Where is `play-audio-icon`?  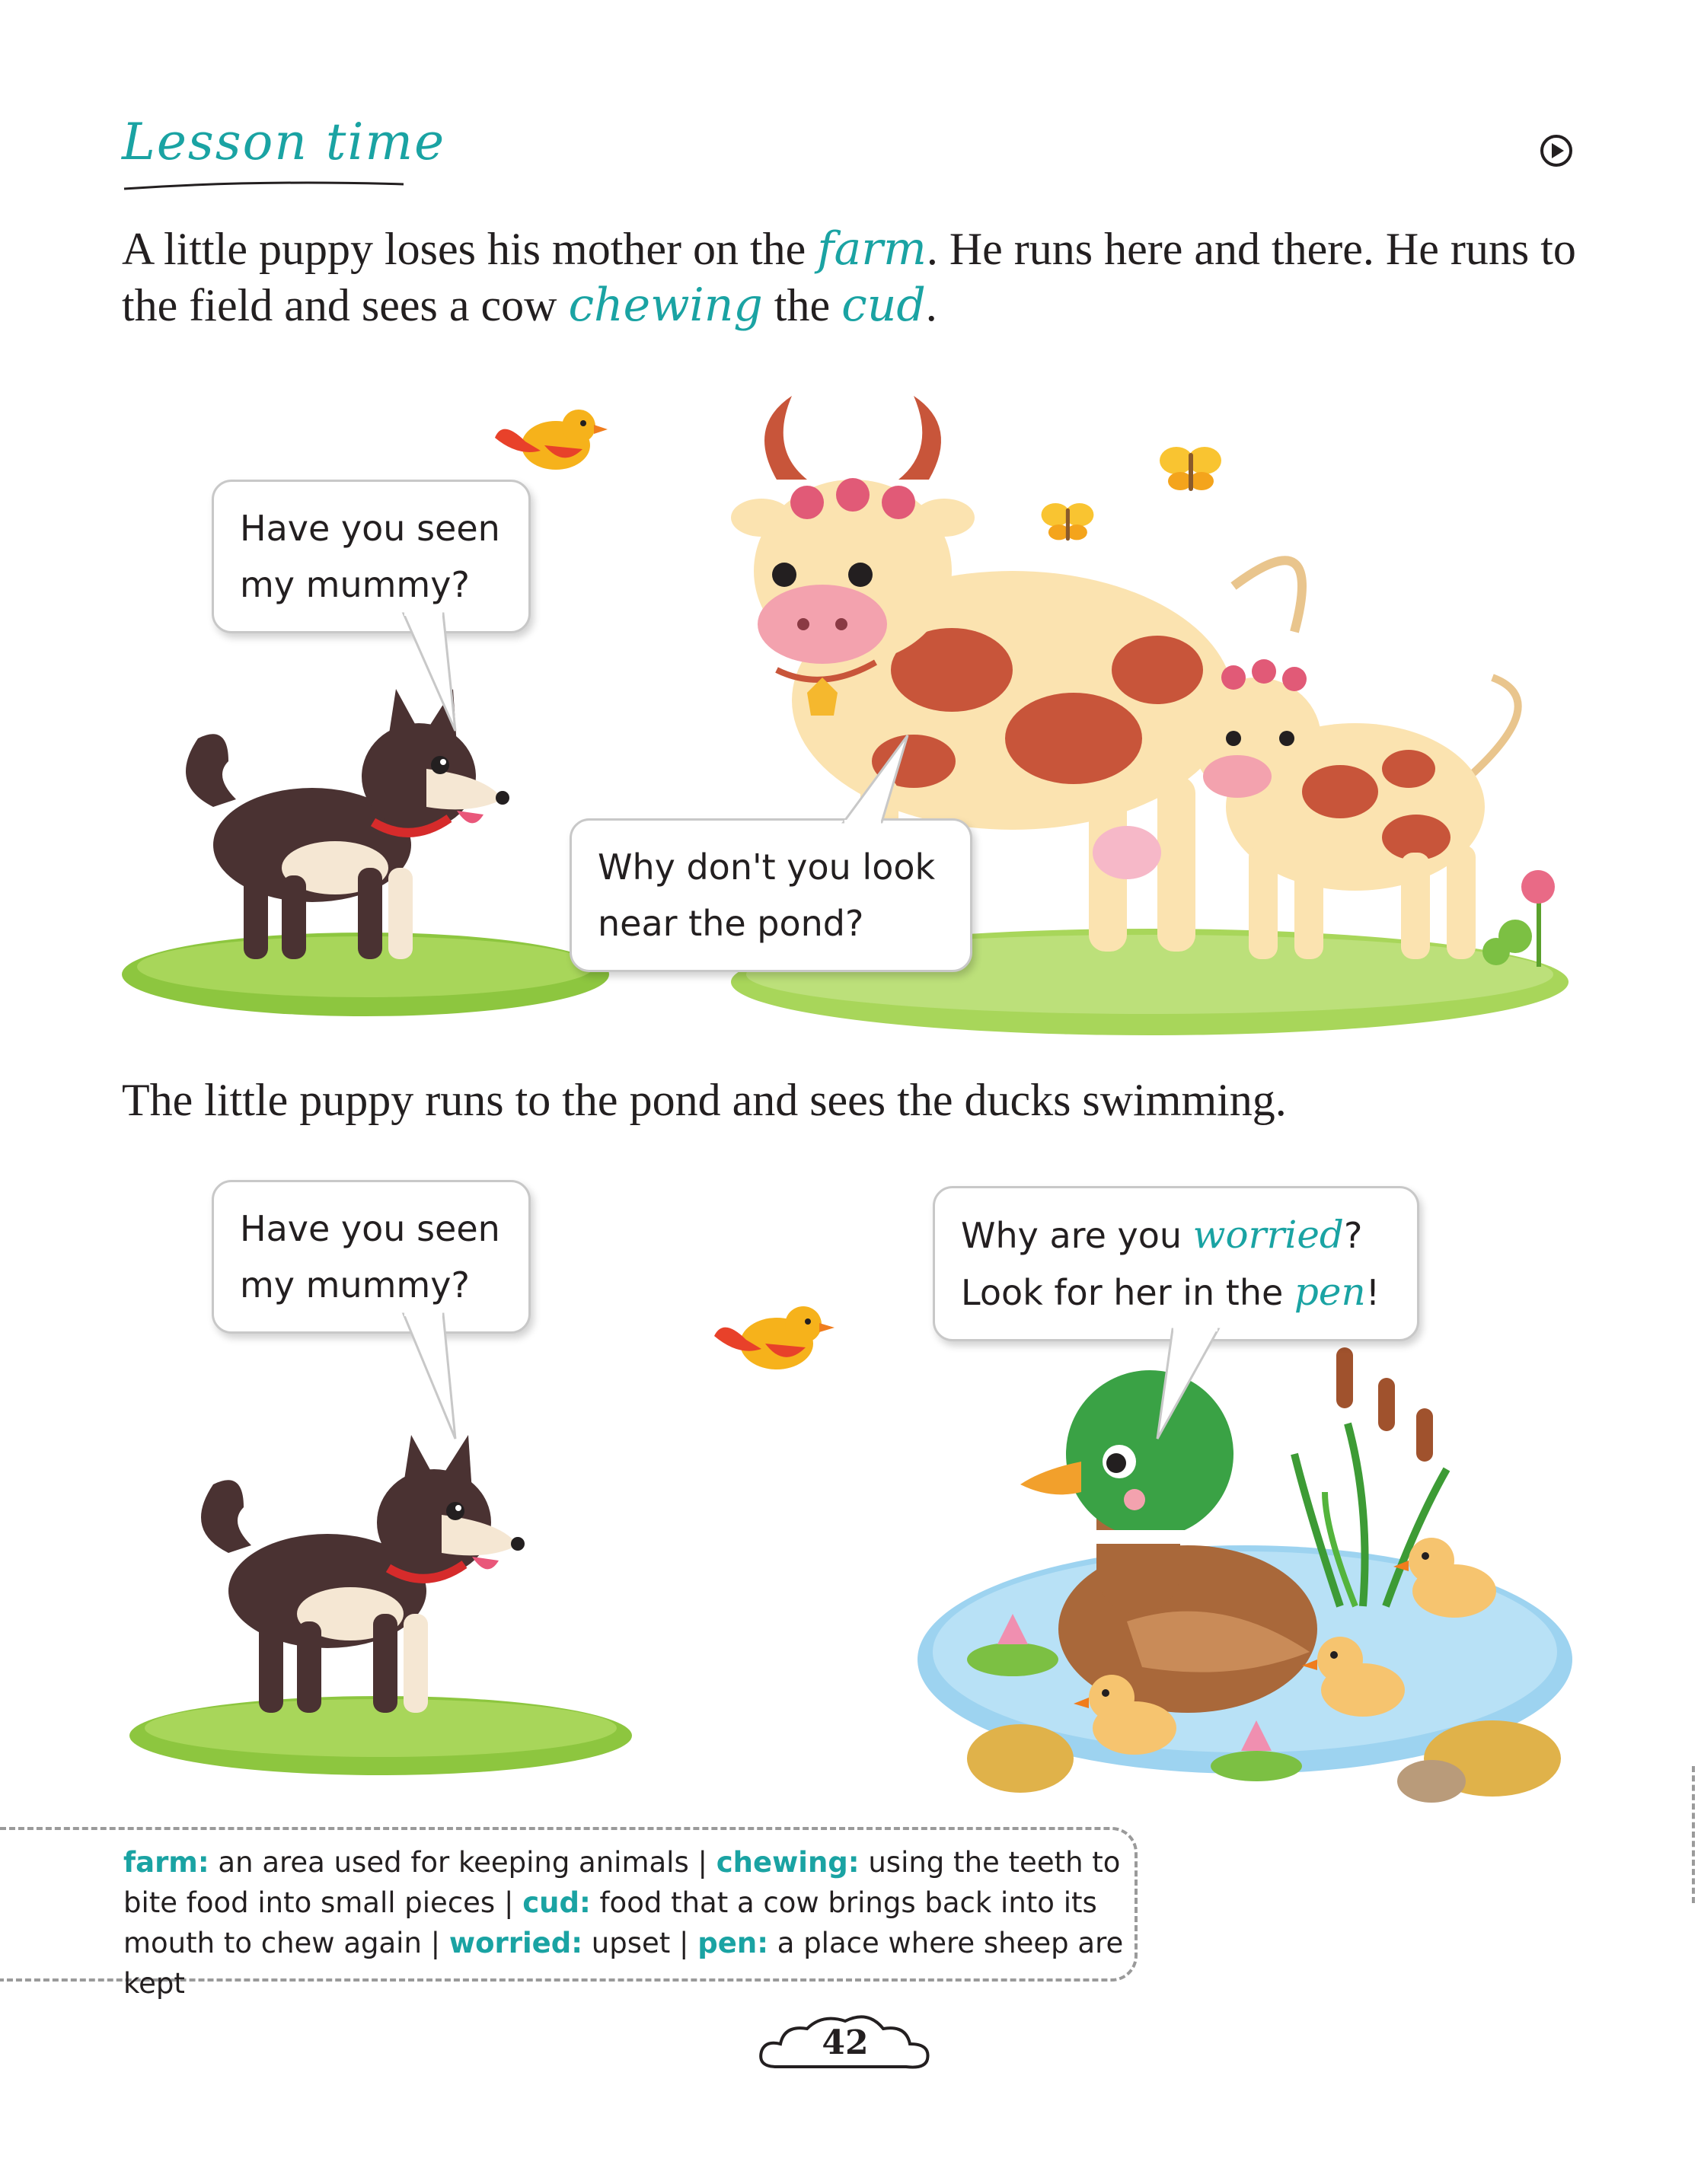
play-audio-icon is located at coordinates (1556, 150).